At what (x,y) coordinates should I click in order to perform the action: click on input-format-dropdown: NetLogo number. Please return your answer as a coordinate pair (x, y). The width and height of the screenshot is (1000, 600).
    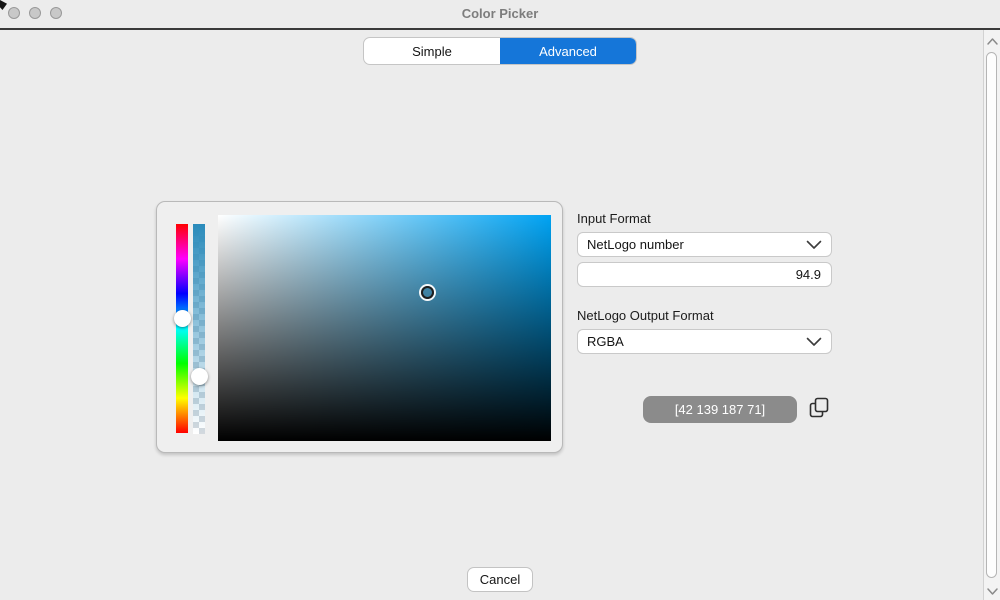
    Looking at the image, I should click on (704, 244).